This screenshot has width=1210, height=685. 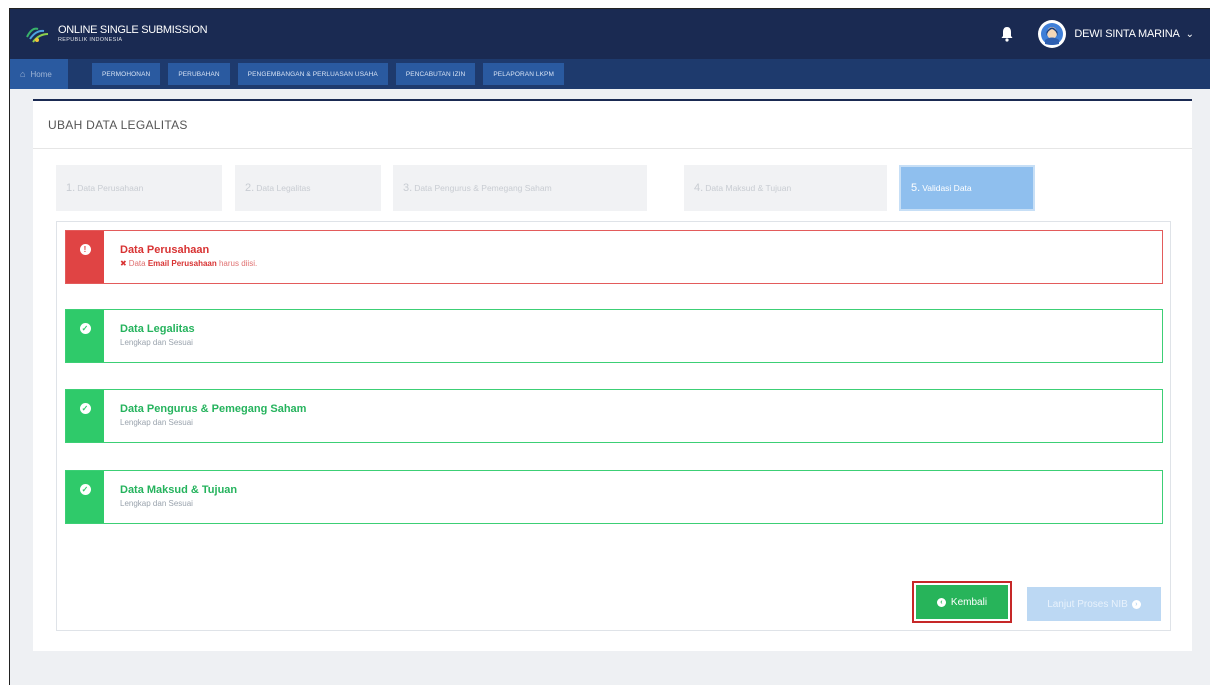 What do you see at coordinates (283, 188) in the screenshot?
I see `step-label: Data Legalitas` at bounding box center [283, 188].